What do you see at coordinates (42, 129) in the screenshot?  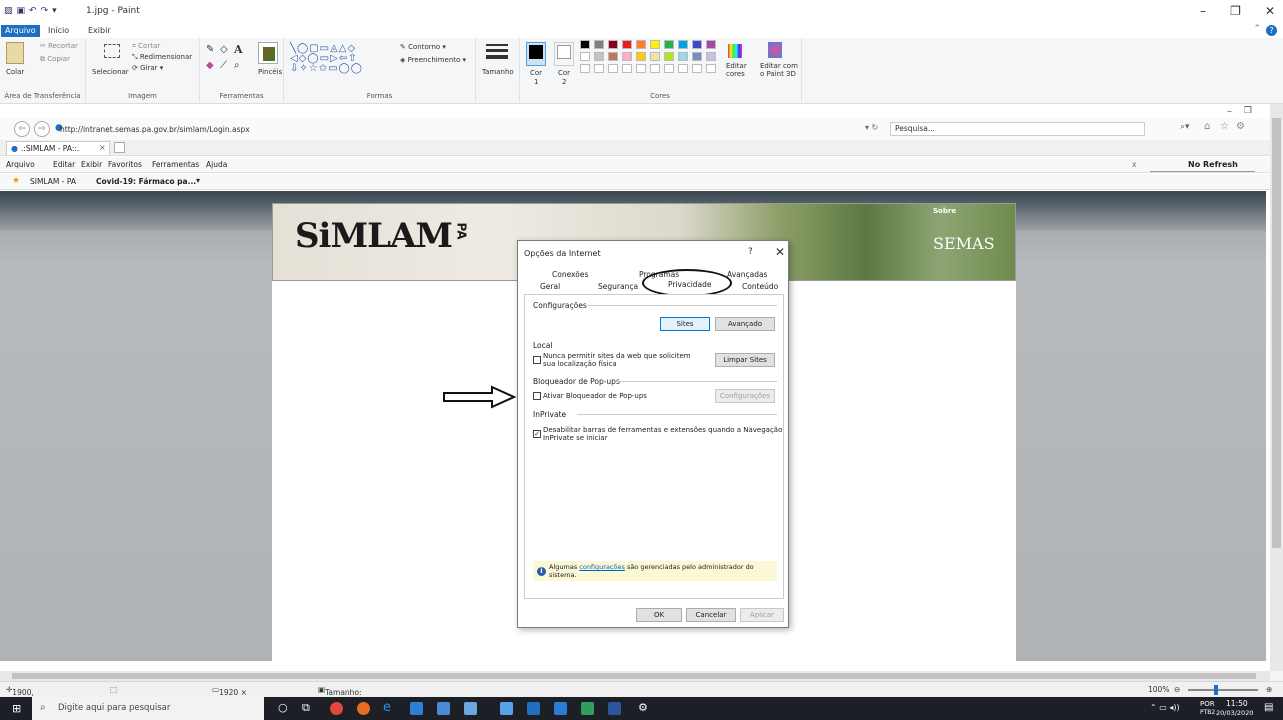 I see `forward-button: ⇨` at bounding box center [42, 129].